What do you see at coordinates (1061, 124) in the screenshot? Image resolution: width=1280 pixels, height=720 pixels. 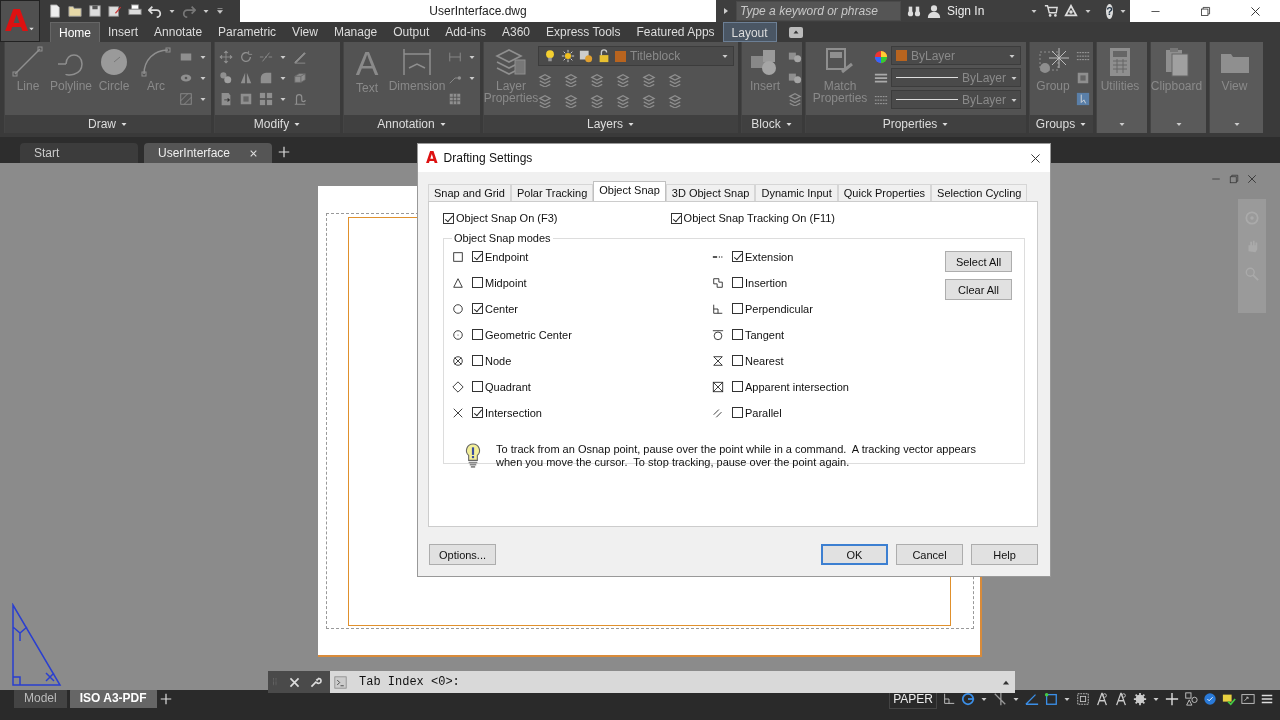 I see `panel-title: Groups` at bounding box center [1061, 124].